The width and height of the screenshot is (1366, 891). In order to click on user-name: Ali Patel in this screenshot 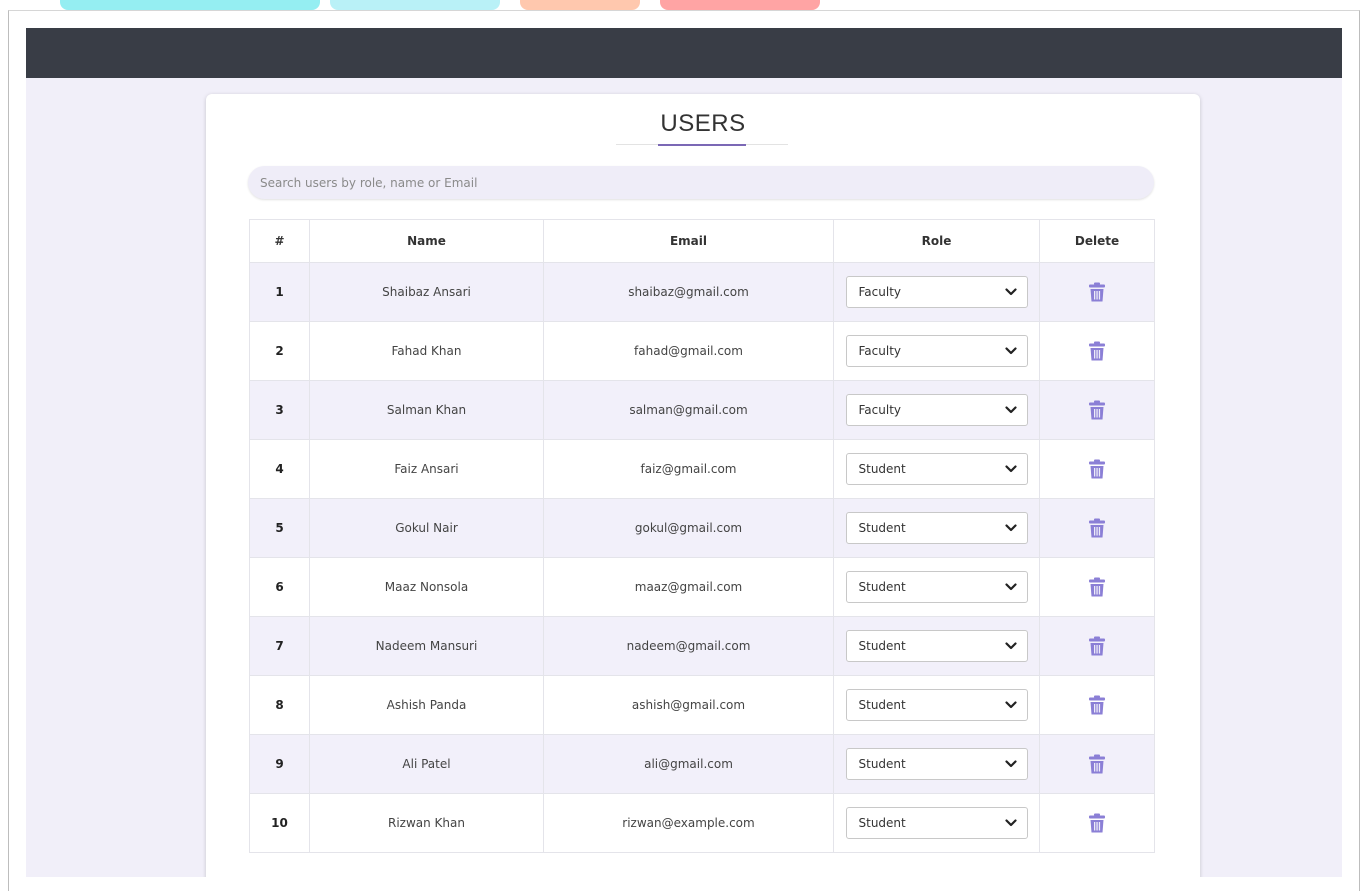, I will do `click(426, 764)`.